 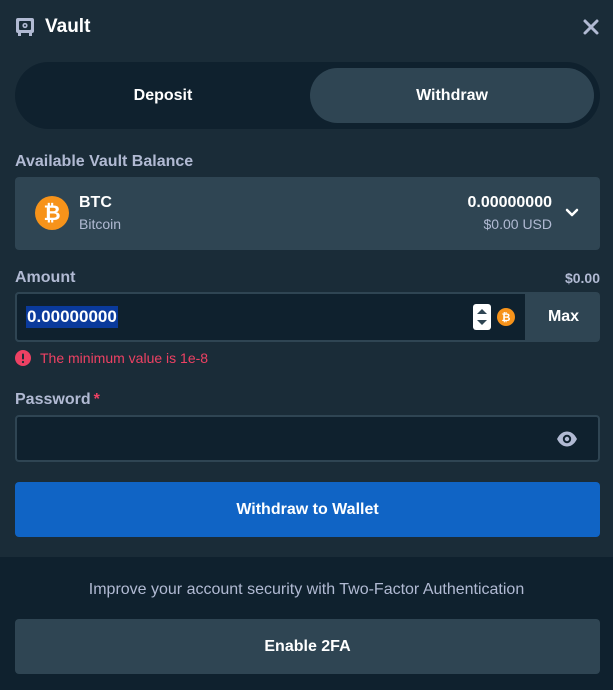 I want to click on amount-error: The minimum value is 1e-8, so click(x=111, y=358).